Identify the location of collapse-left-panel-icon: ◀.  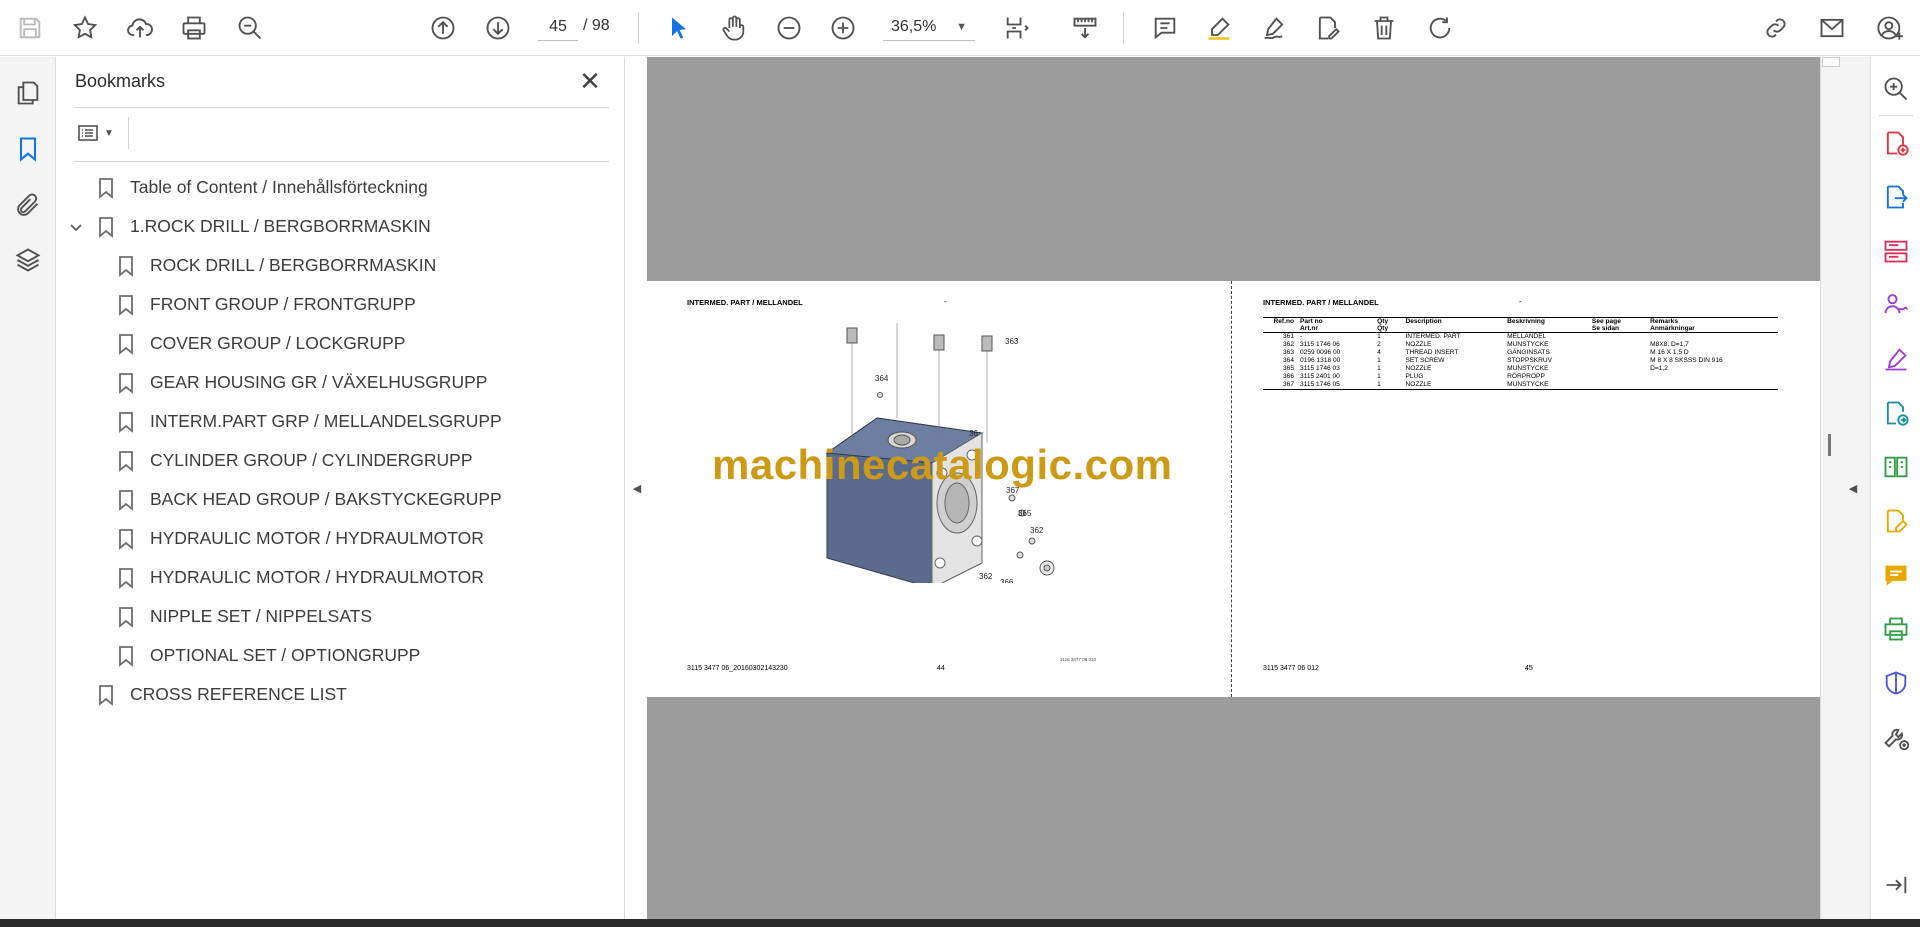
(637, 488).